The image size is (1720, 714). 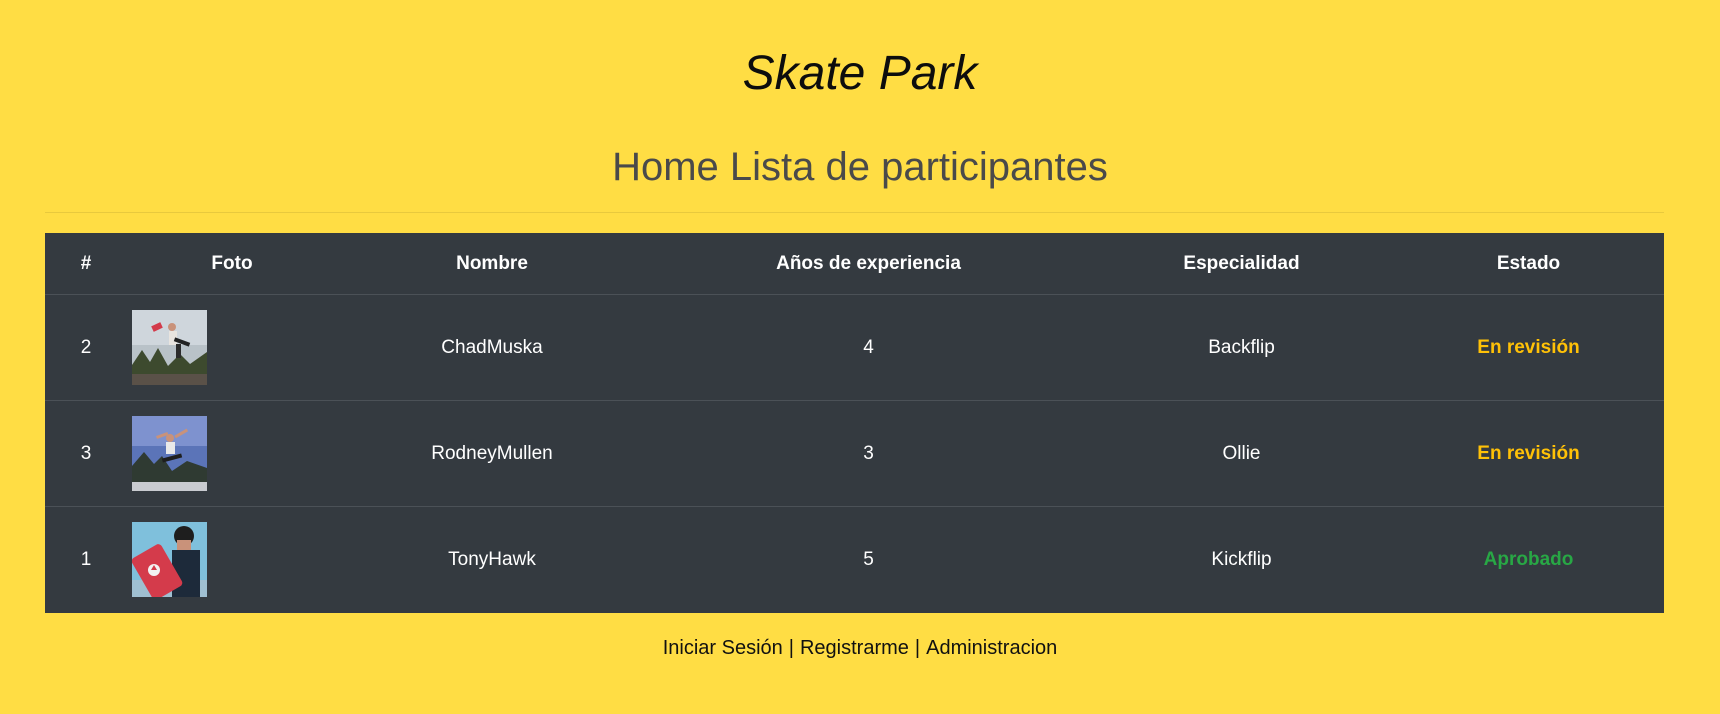 What do you see at coordinates (86, 347) in the screenshot?
I see `cell-id: 2` at bounding box center [86, 347].